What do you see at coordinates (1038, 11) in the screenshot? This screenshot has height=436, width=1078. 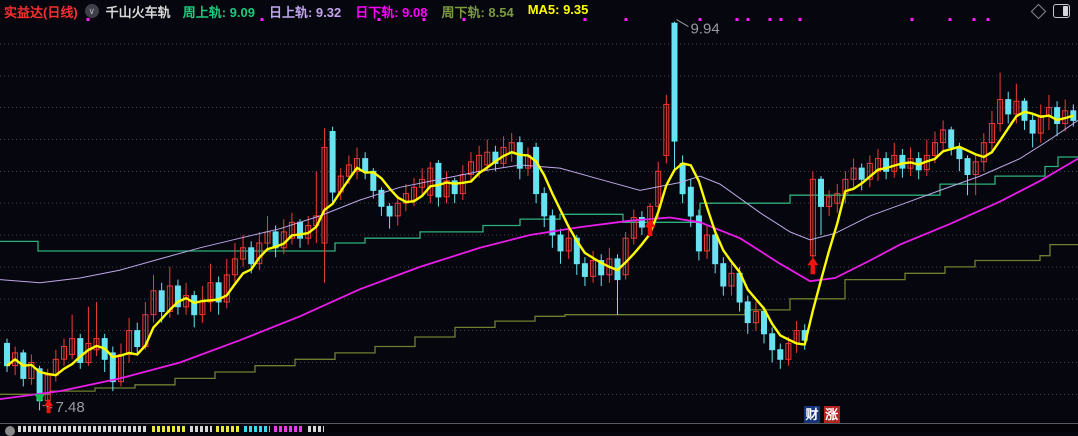 I see `diamond-icon` at bounding box center [1038, 11].